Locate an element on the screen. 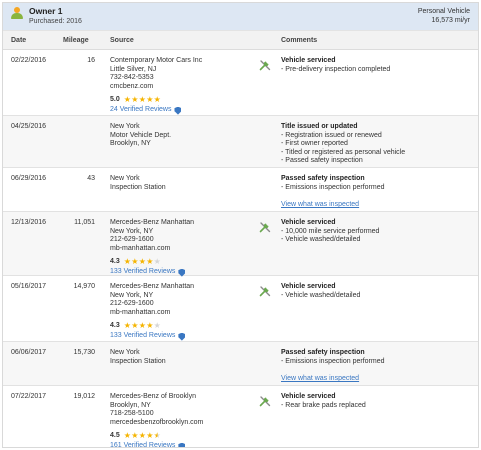 The image size is (481, 450). comment-item: - Passed safety inspection is located at coordinates (322, 161).